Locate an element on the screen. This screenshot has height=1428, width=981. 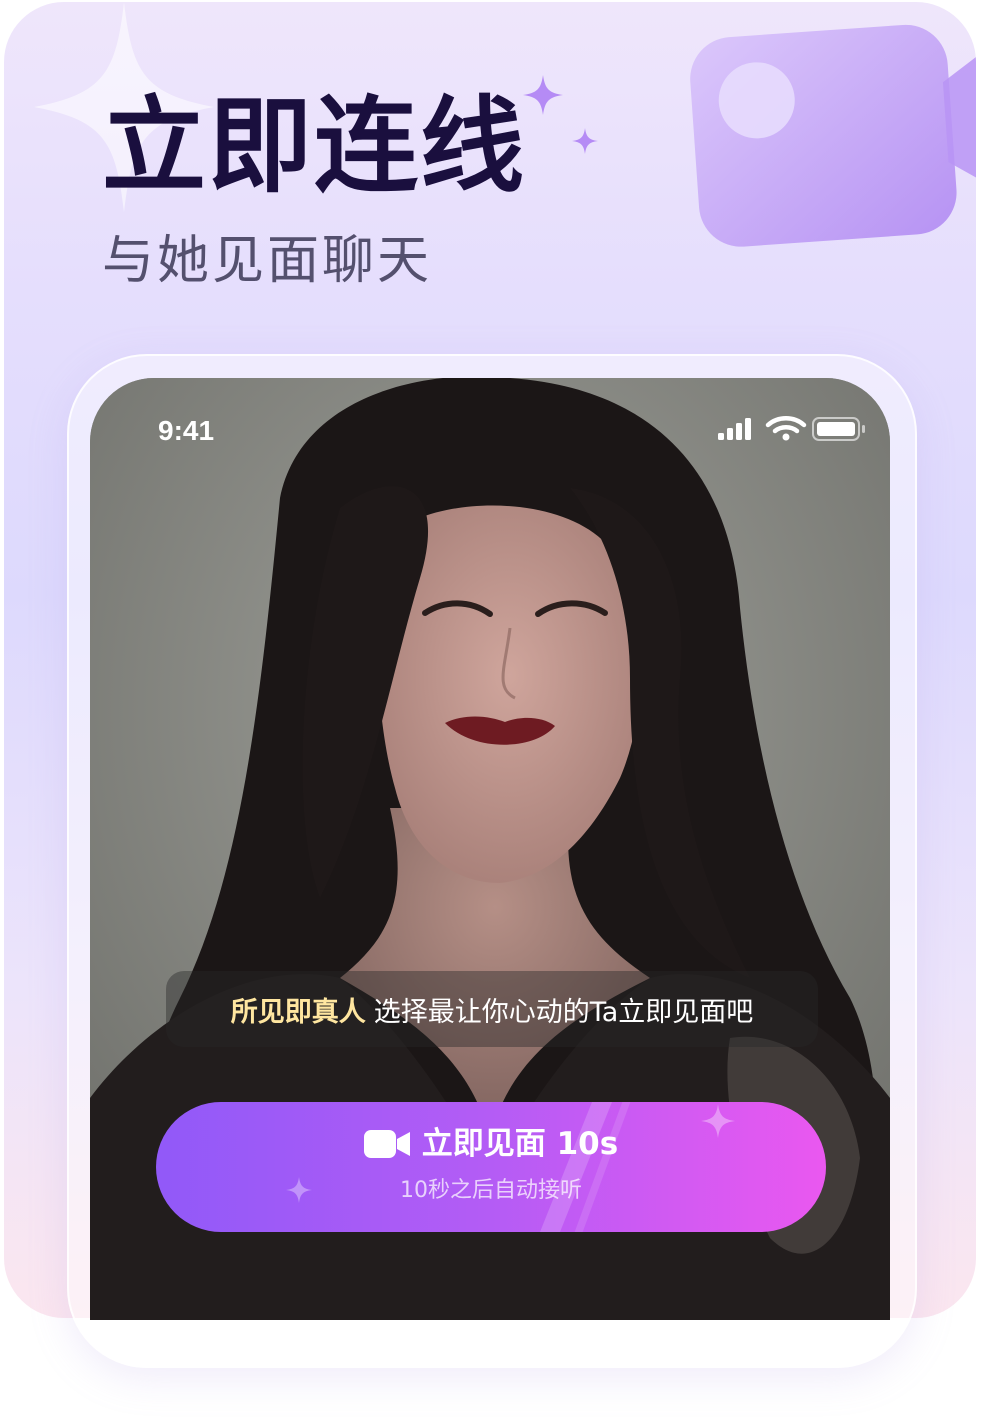
caption-banner: 所见即真人 选择最让你心动的Ta立即见面吧 is located at coordinates (492, 1009).